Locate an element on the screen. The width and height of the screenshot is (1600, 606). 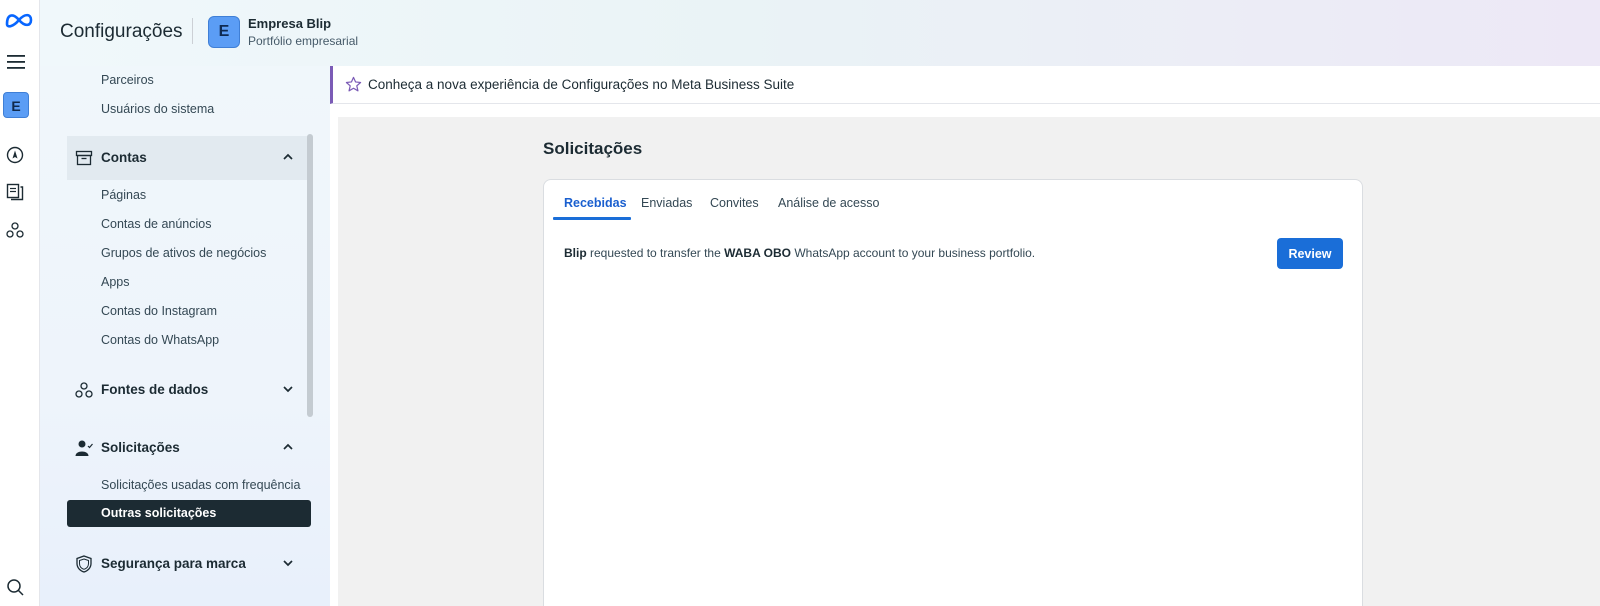
menu-icon is located at coordinates (16, 62).